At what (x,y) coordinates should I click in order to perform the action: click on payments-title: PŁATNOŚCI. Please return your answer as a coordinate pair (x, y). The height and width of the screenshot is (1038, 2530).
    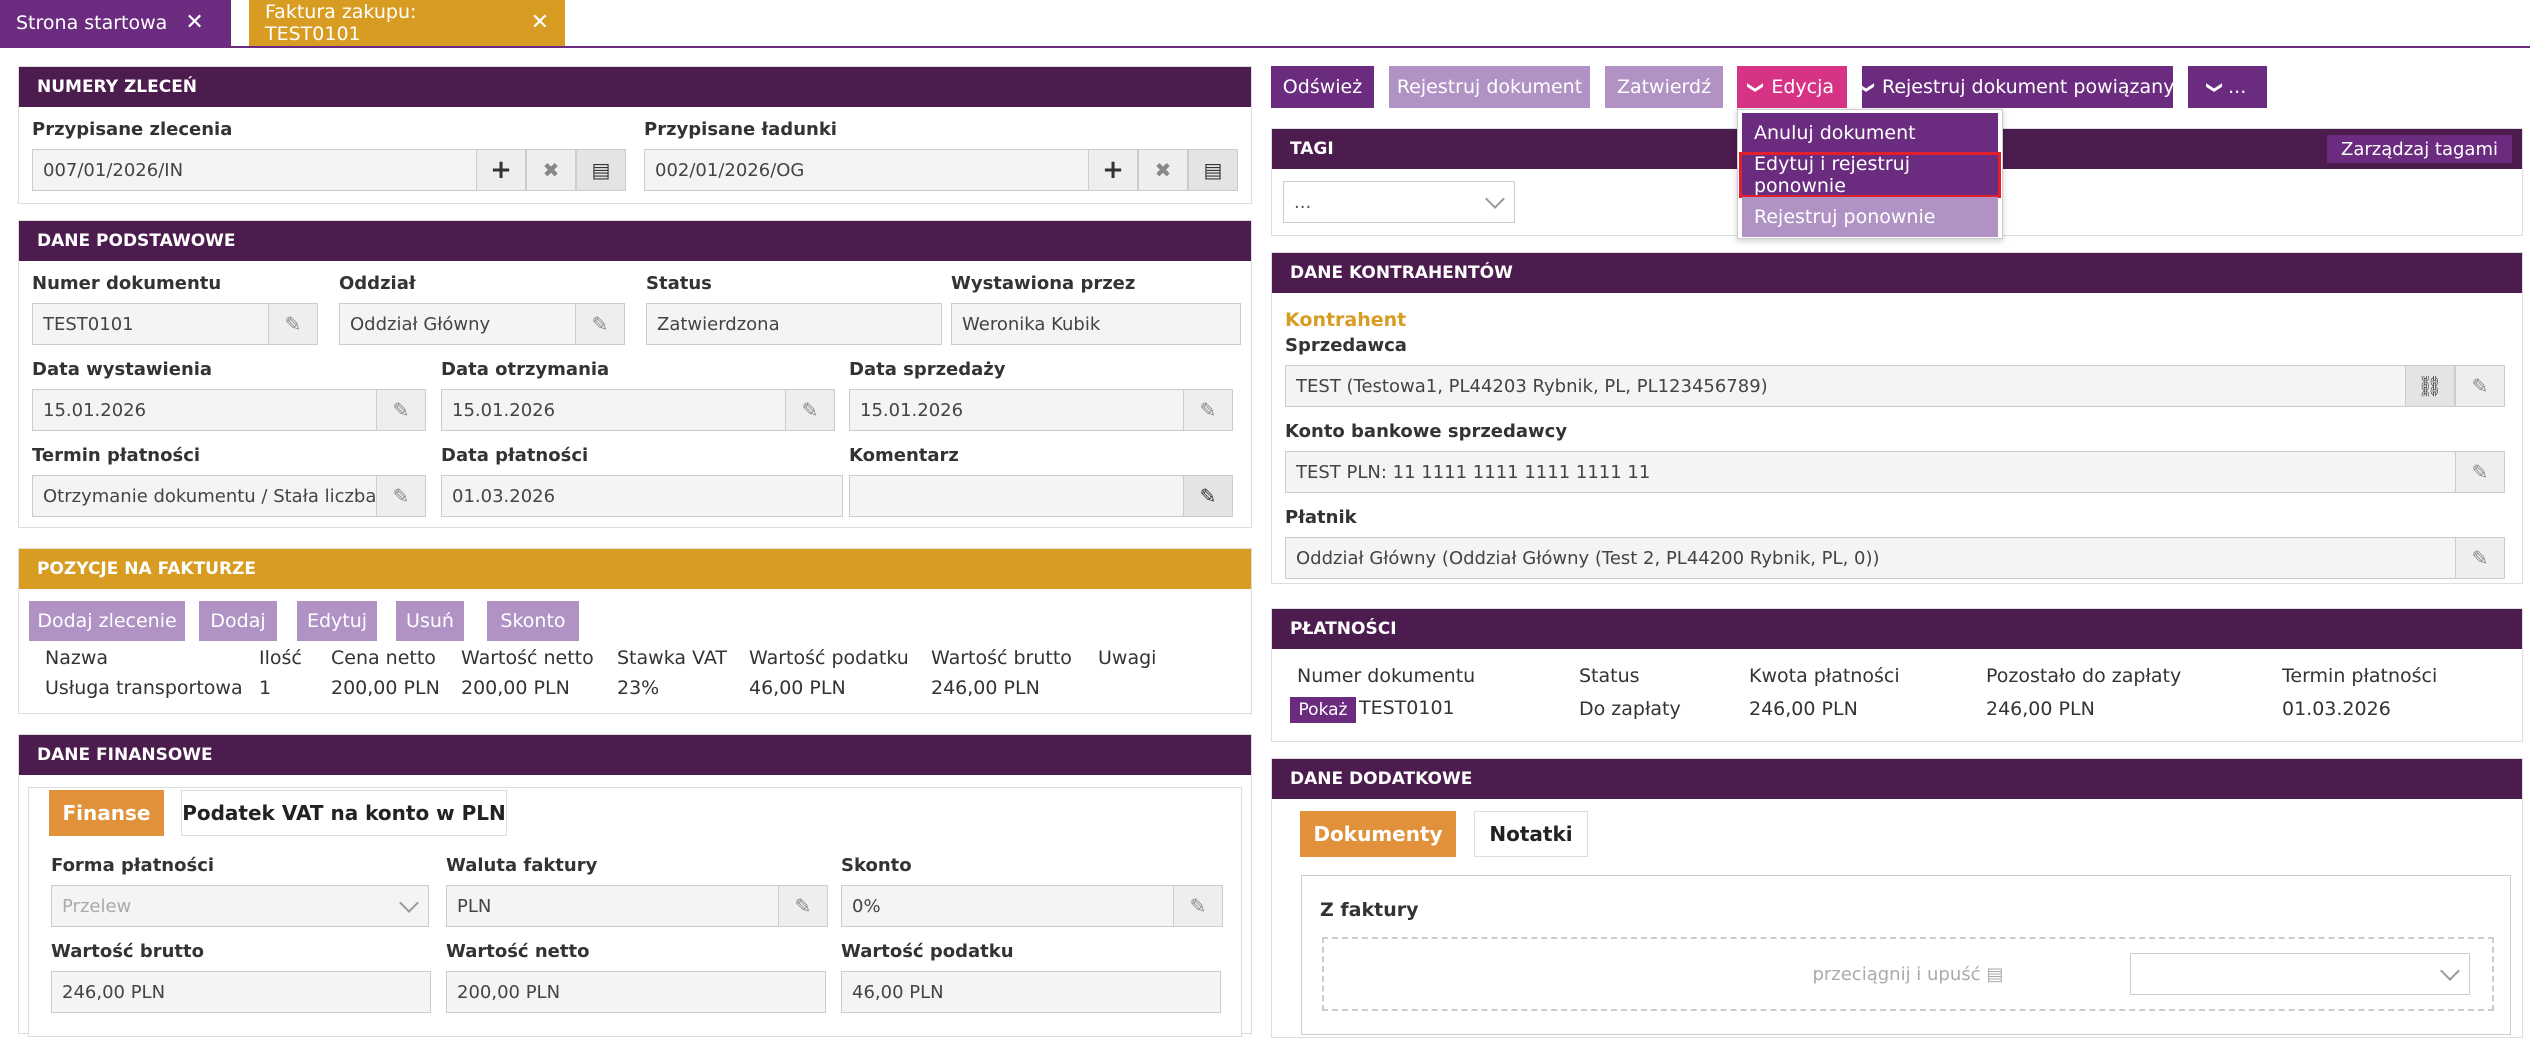
    Looking at the image, I should click on (1897, 629).